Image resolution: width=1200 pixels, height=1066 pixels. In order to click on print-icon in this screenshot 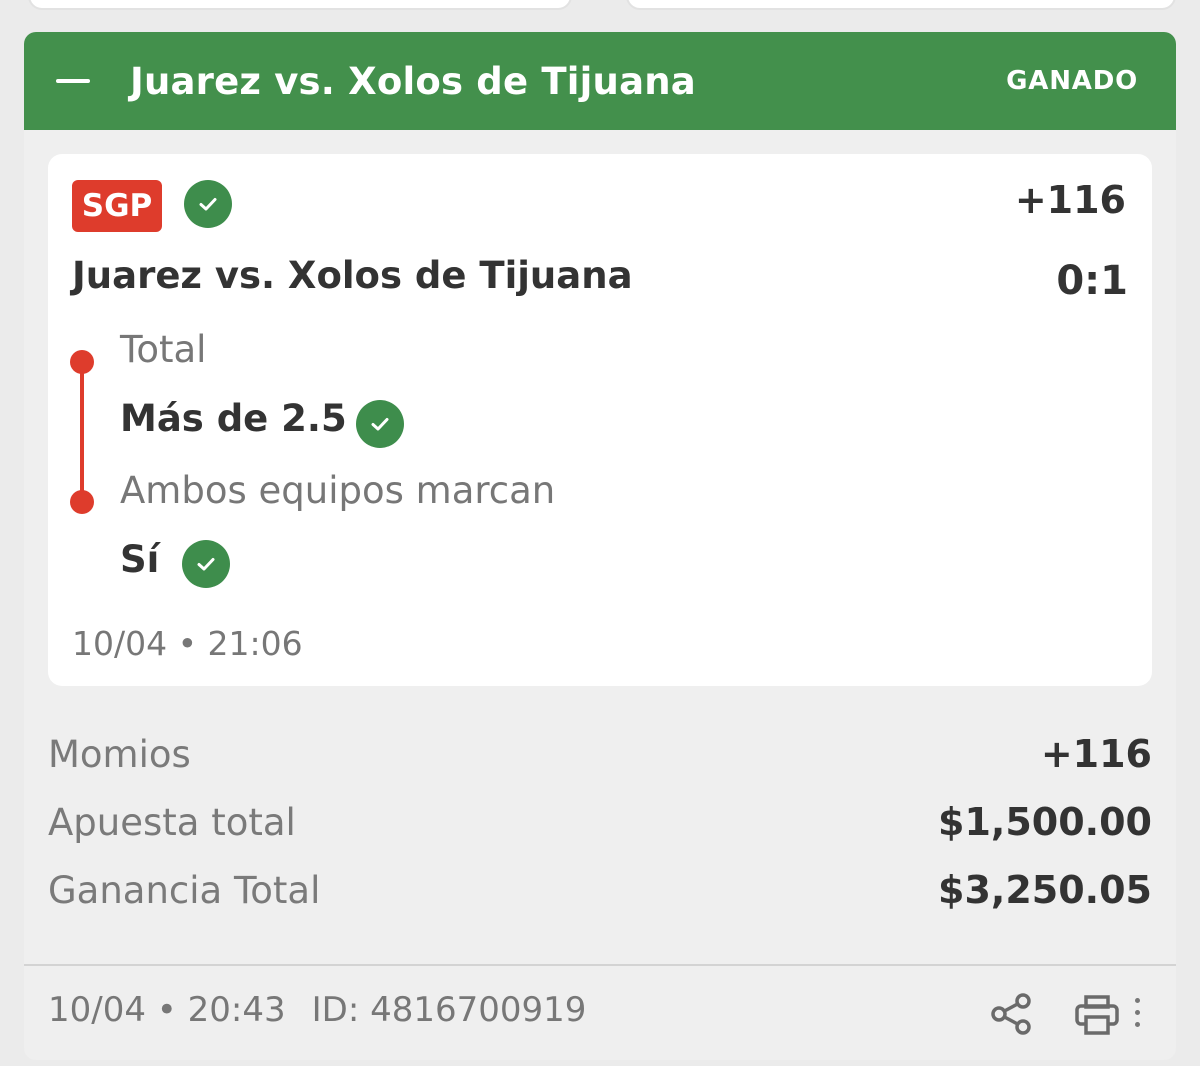, I will do `click(1097, 1017)`.